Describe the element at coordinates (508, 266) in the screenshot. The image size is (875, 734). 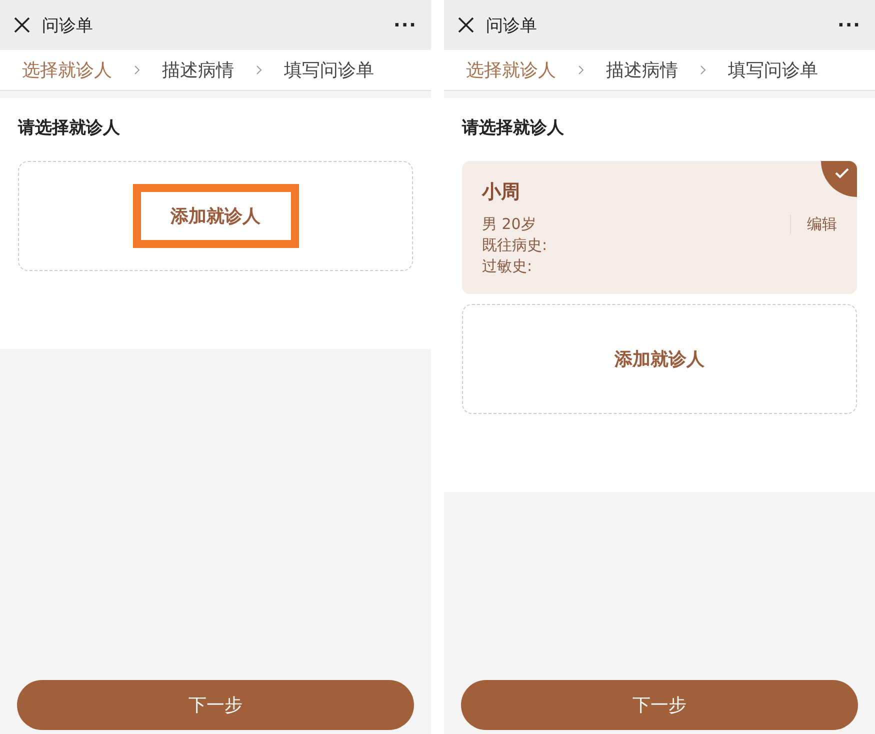
I see `allergy-label: 过敏史:` at that location.